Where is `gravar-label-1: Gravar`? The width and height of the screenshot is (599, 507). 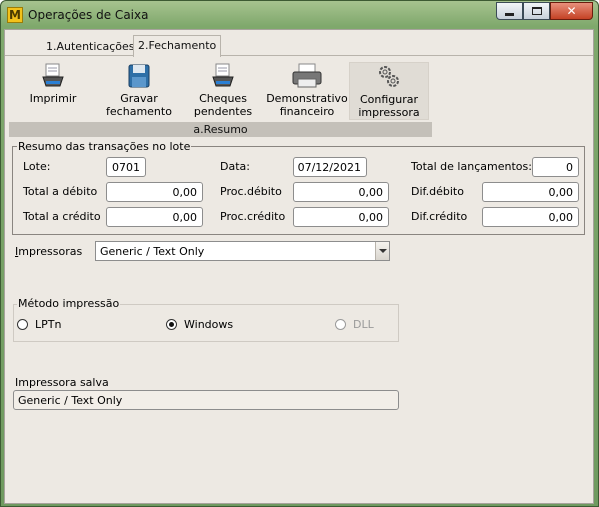
gravar-label-1: Gravar is located at coordinates (139, 98).